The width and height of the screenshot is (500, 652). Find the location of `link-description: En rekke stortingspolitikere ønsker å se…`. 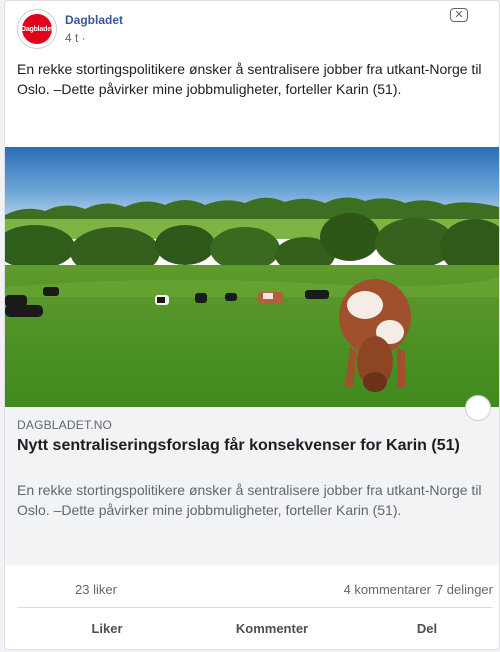

link-description: En rekke stortingspolitikere ønsker å se… is located at coordinates (249, 500).